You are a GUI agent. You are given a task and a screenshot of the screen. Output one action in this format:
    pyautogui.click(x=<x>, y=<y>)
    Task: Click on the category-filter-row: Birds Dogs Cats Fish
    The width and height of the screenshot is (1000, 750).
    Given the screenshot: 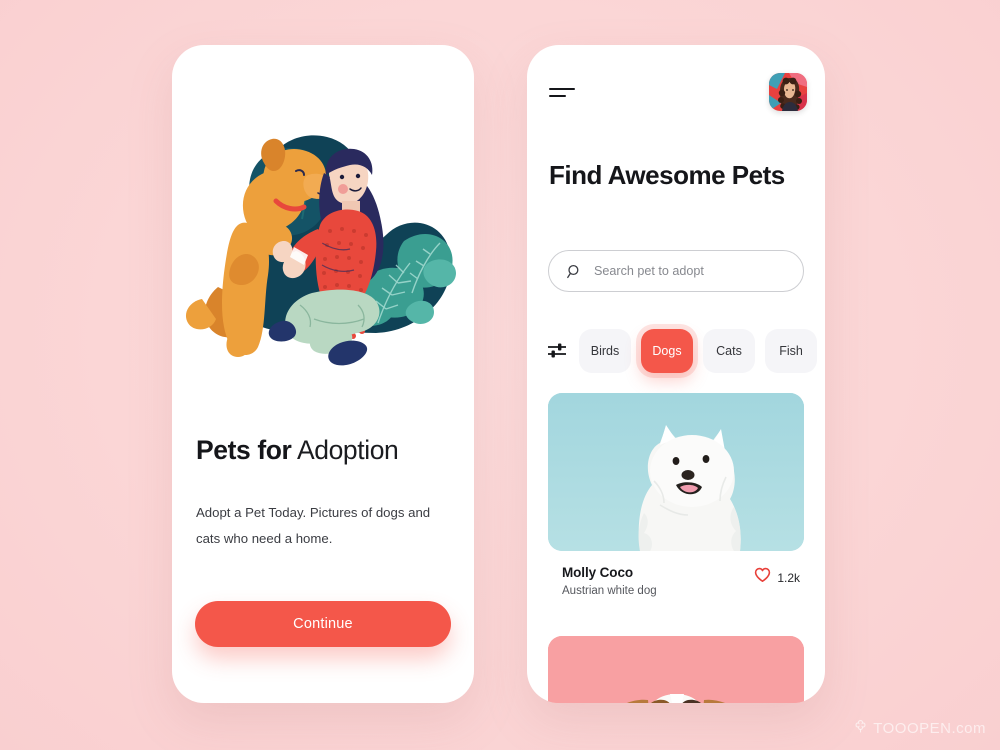 What is the action you would take?
    pyautogui.click(x=684, y=351)
    